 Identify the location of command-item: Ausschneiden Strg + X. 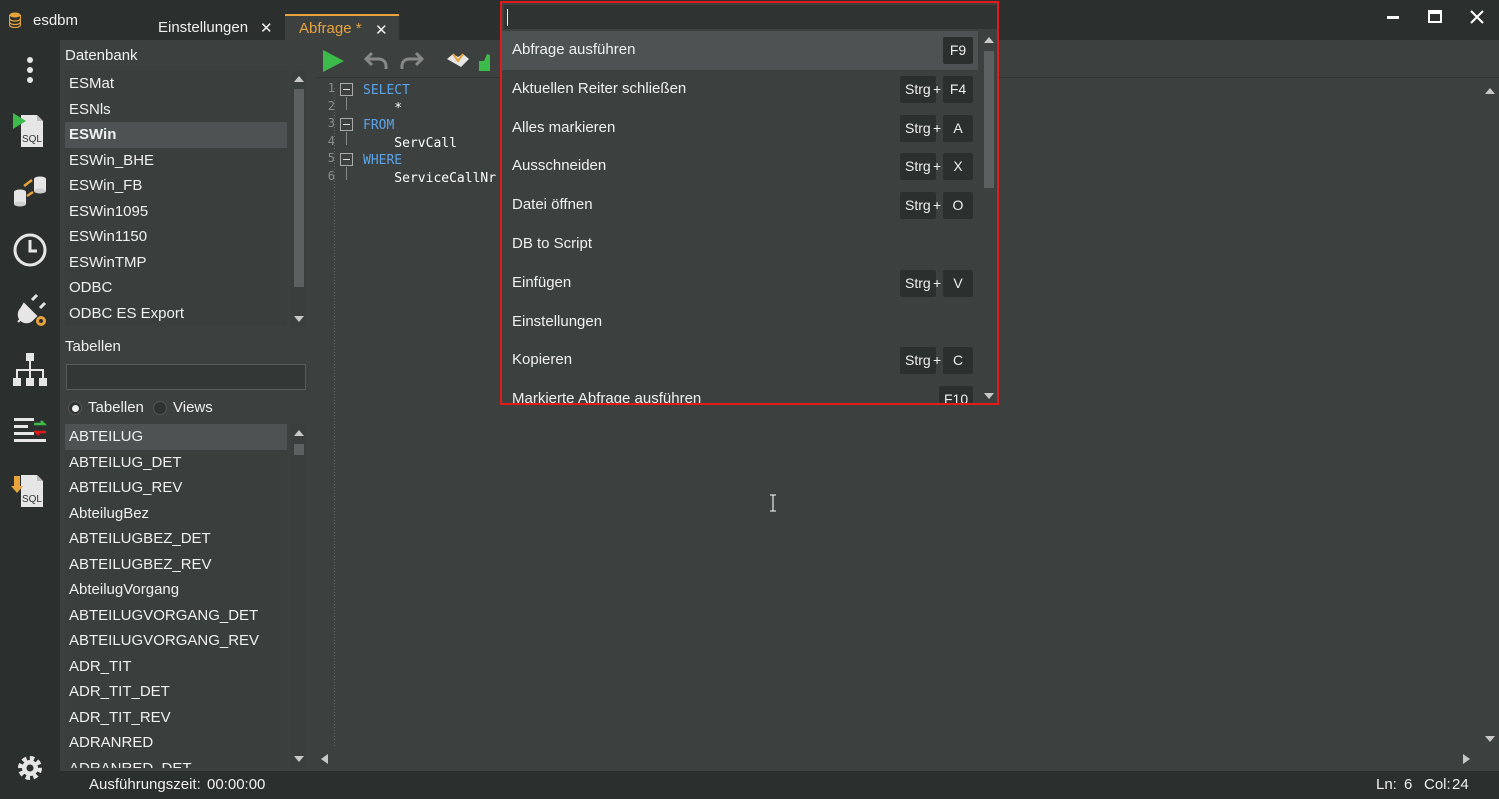
(740, 166).